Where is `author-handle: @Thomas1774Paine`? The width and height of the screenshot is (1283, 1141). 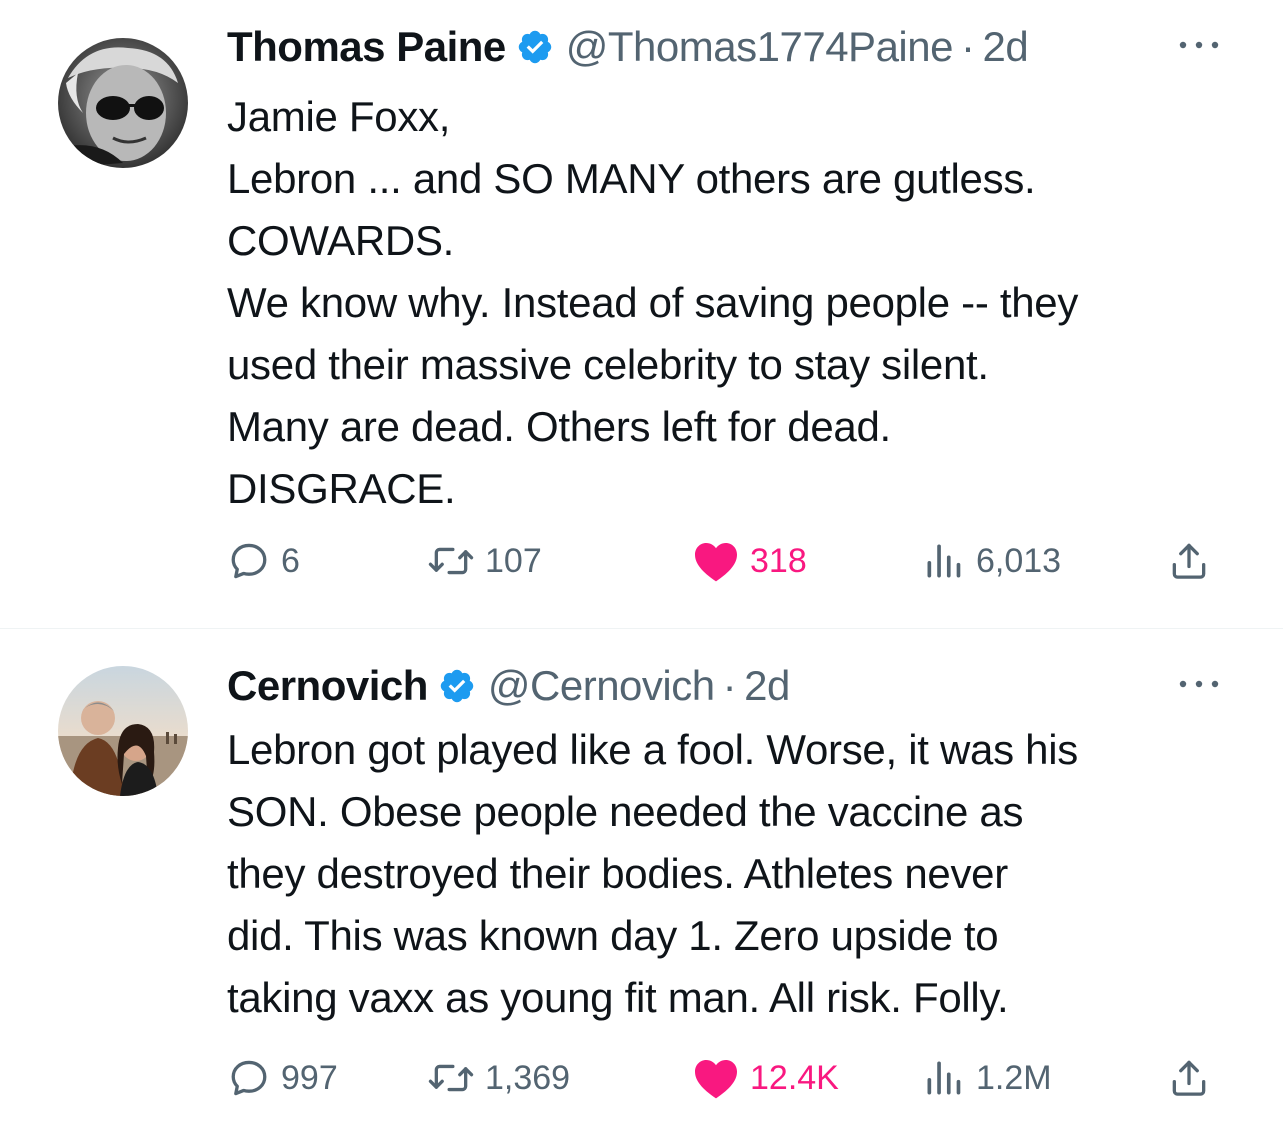 author-handle: @Thomas1774Paine is located at coordinates (760, 47).